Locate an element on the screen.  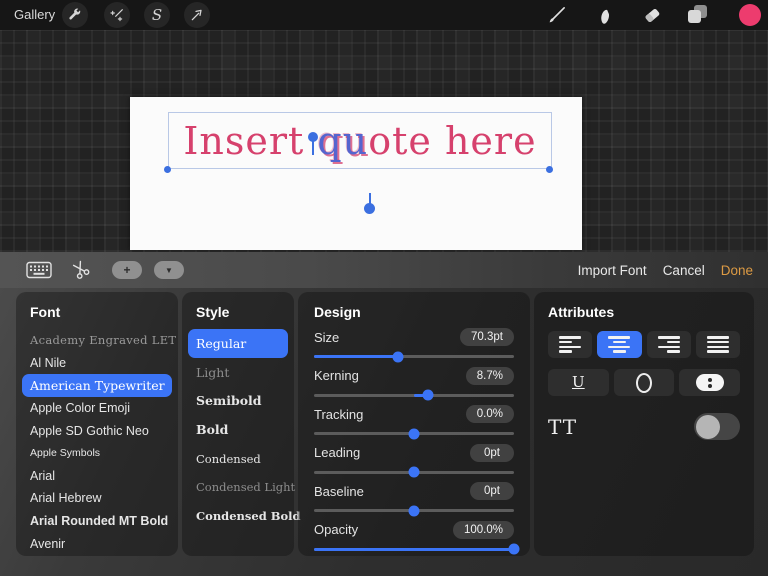
wrench-icon is located at coordinates (75, 15).